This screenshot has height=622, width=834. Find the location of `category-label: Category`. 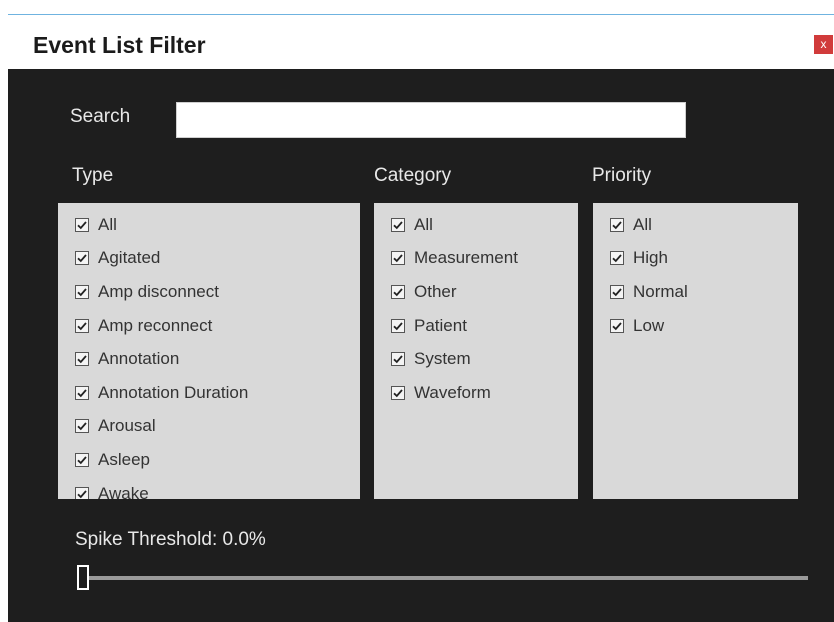

category-label: Category is located at coordinates (413, 175).